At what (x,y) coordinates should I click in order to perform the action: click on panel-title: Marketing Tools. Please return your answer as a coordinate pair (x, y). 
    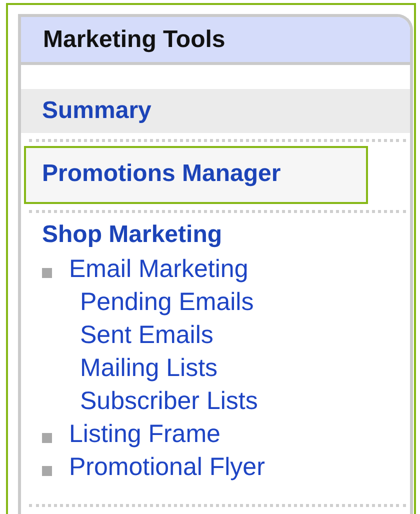
    Looking at the image, I should click on (134, 40).